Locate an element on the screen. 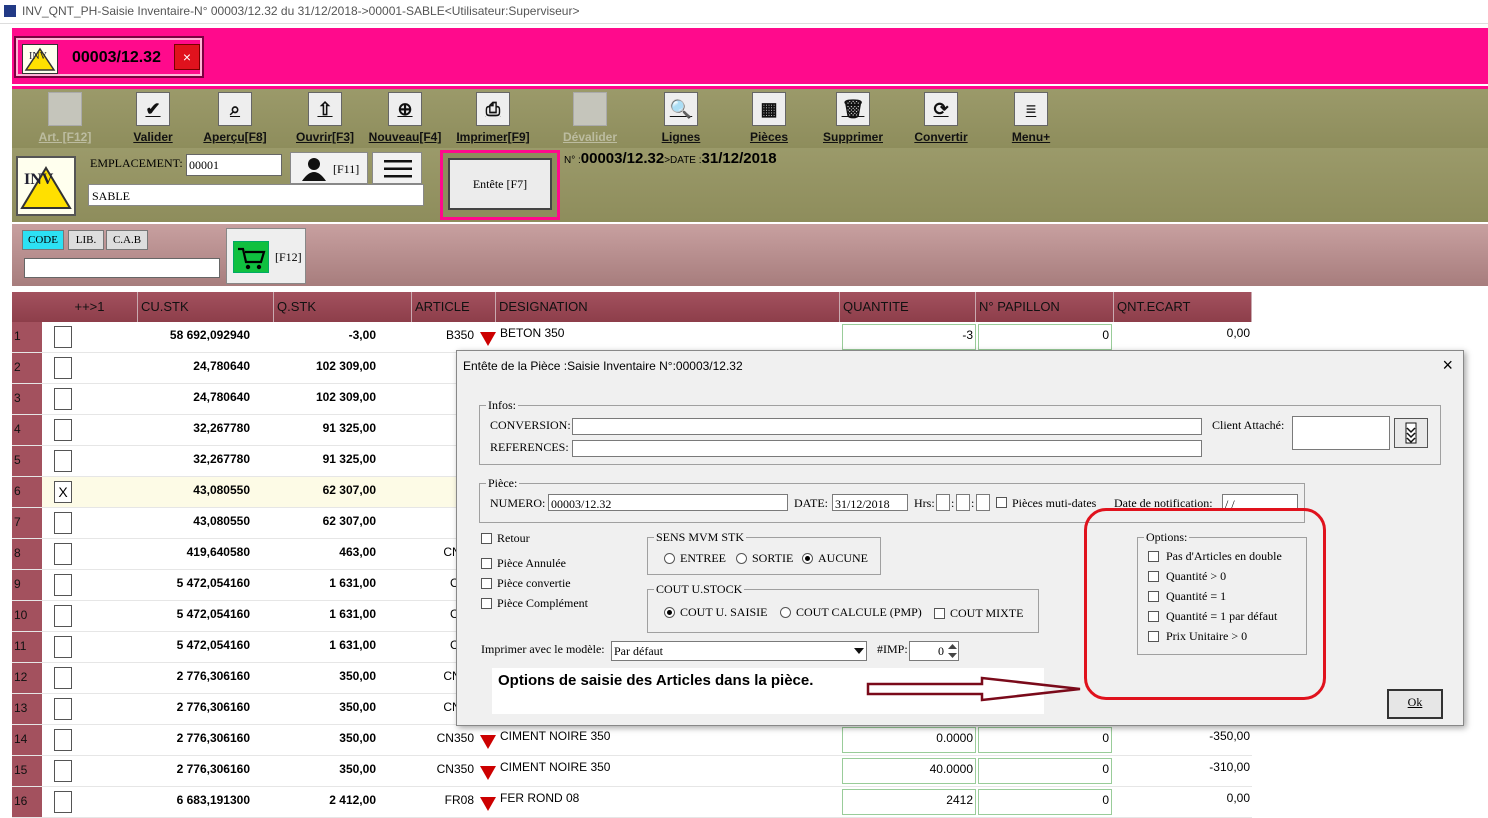 This screenshot has width=1488, height=818. toolbar-button-preview: ⌕ Aperçu[F8] is located at coordinates (235, 118).